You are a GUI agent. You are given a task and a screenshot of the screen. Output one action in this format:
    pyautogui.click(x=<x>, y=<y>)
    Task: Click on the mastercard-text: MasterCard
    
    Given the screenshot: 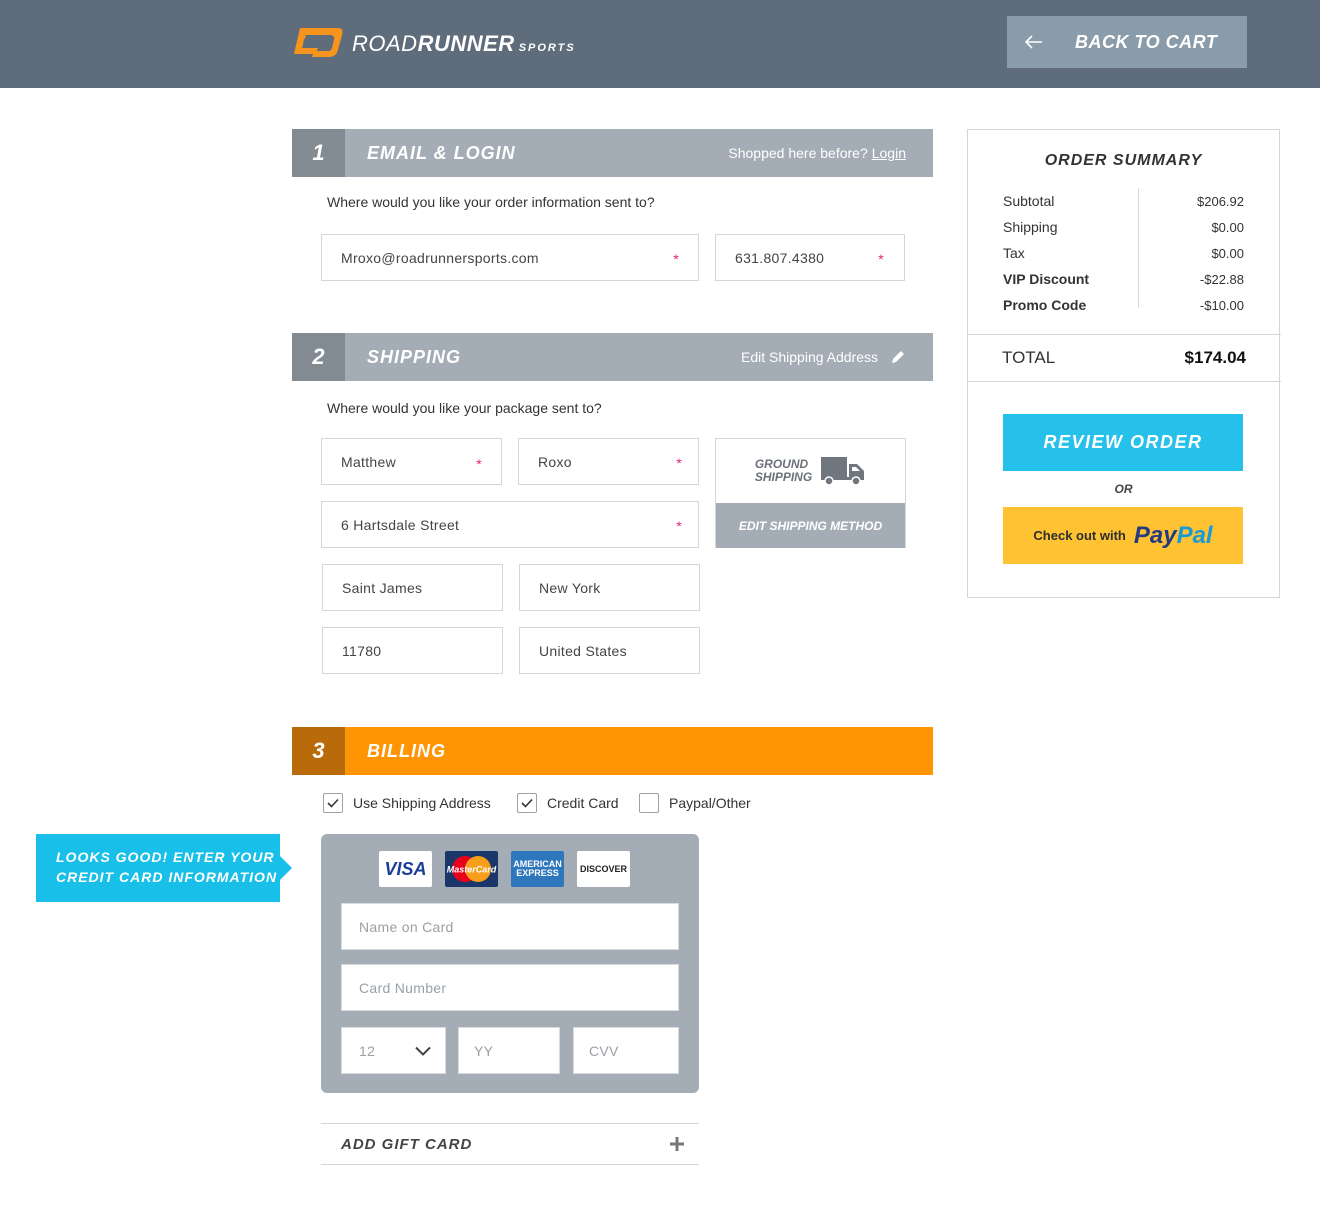 What is the action you would take?
    pyautogui.click(x=472, y=870)
    